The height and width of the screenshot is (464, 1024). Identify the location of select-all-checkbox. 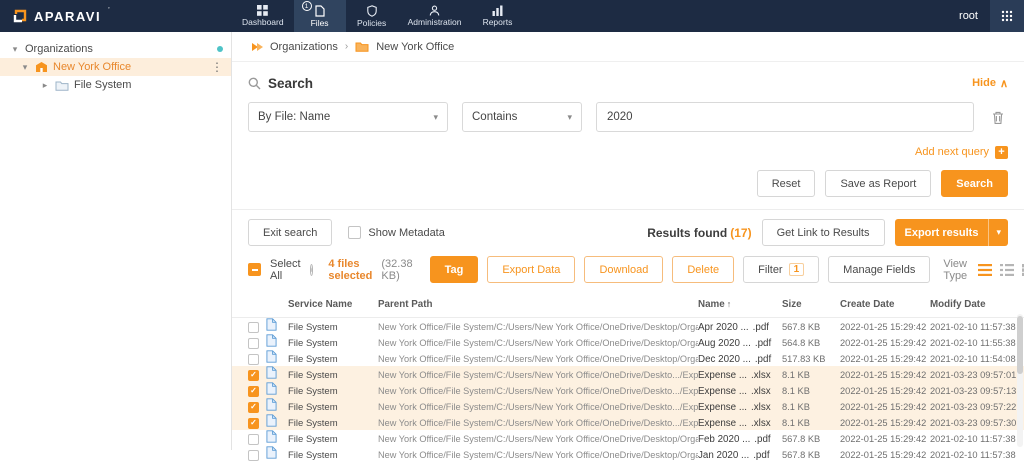
(254, 269).